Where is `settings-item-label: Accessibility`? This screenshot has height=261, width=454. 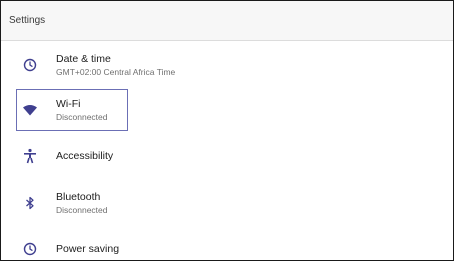
settings-item-label: Accessibility is located at coordinates (85, 156).